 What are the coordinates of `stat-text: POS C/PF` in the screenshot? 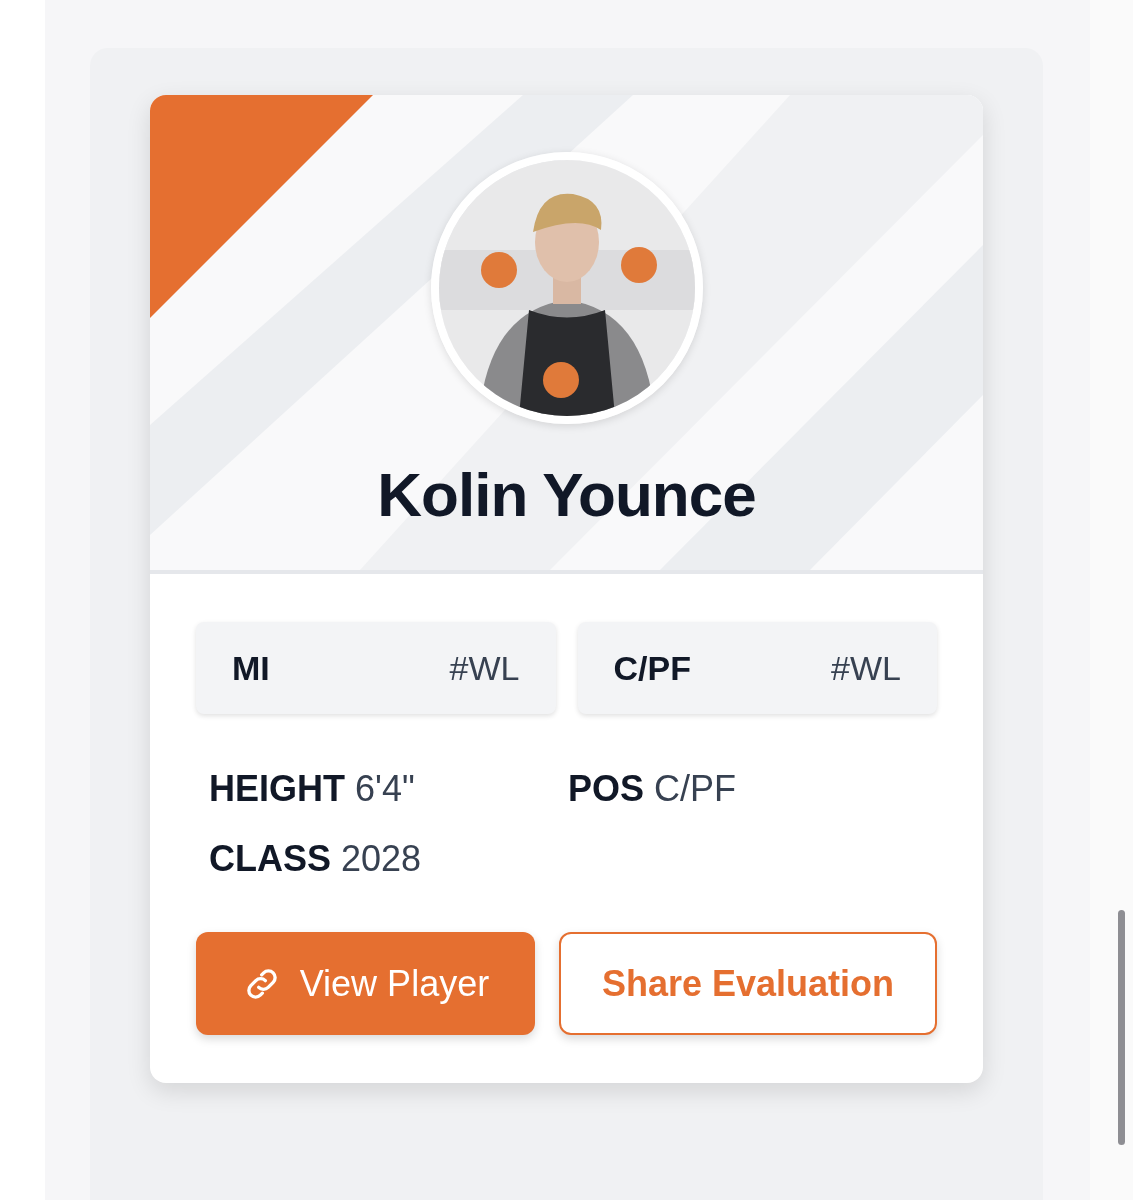 It's located at (653, 789).